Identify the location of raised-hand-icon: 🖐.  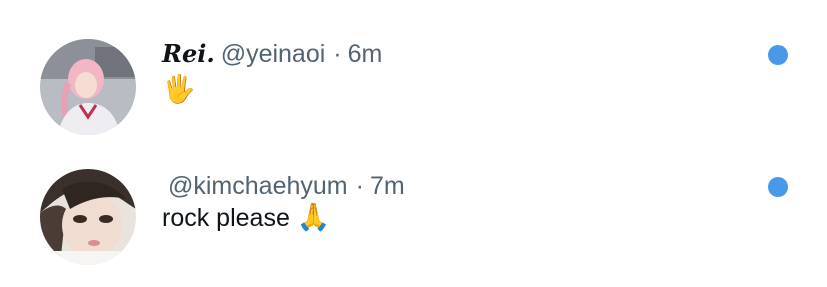
(179, 89).